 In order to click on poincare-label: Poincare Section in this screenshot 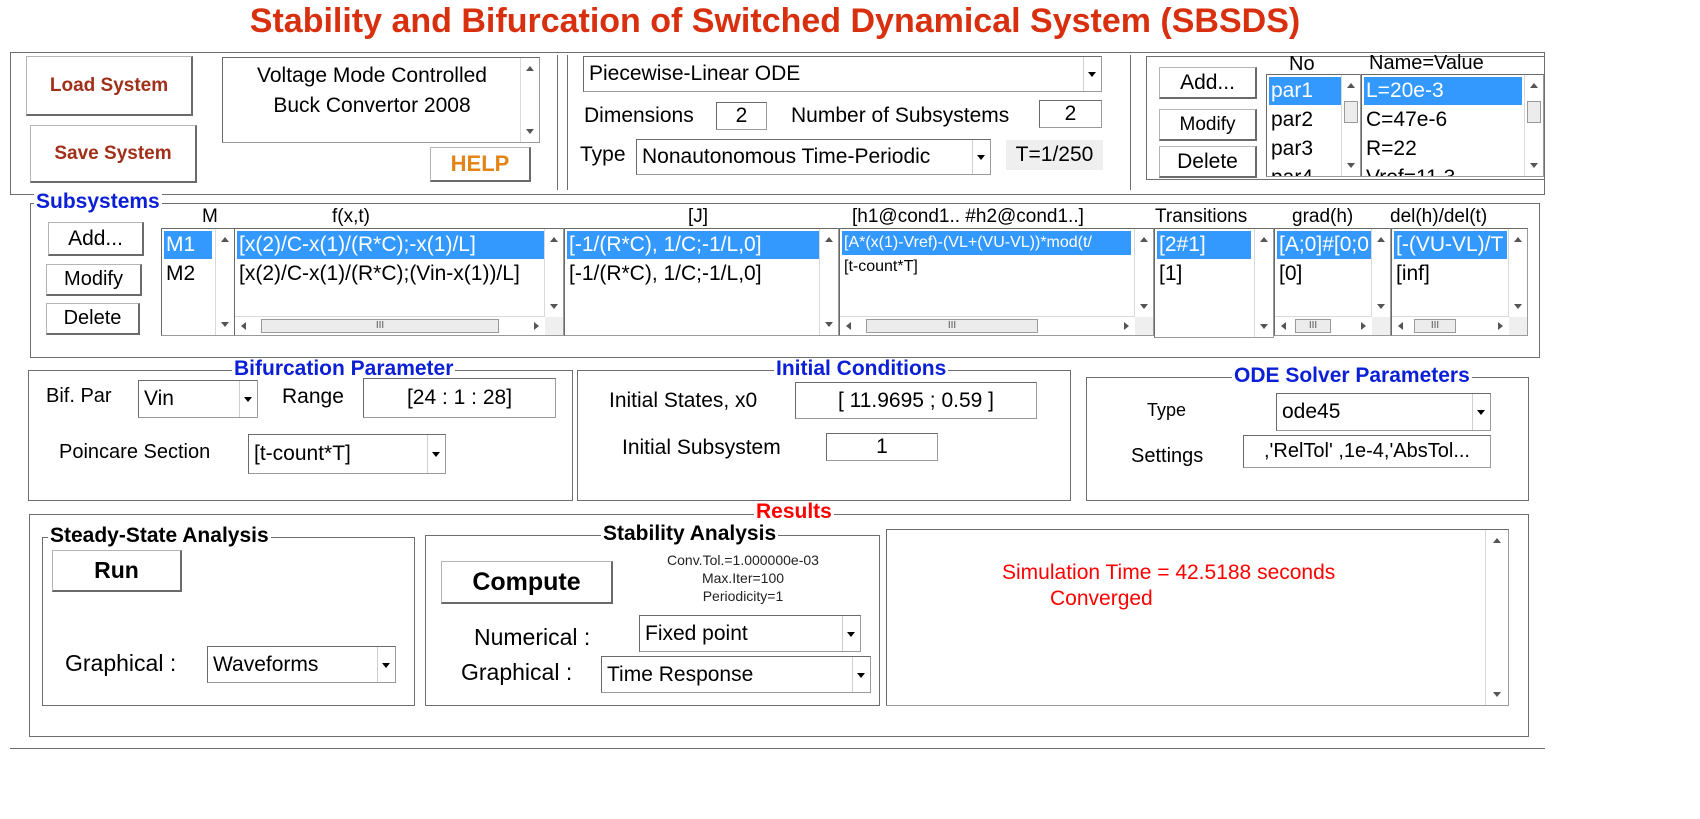, I will do `click(135, 452)`.